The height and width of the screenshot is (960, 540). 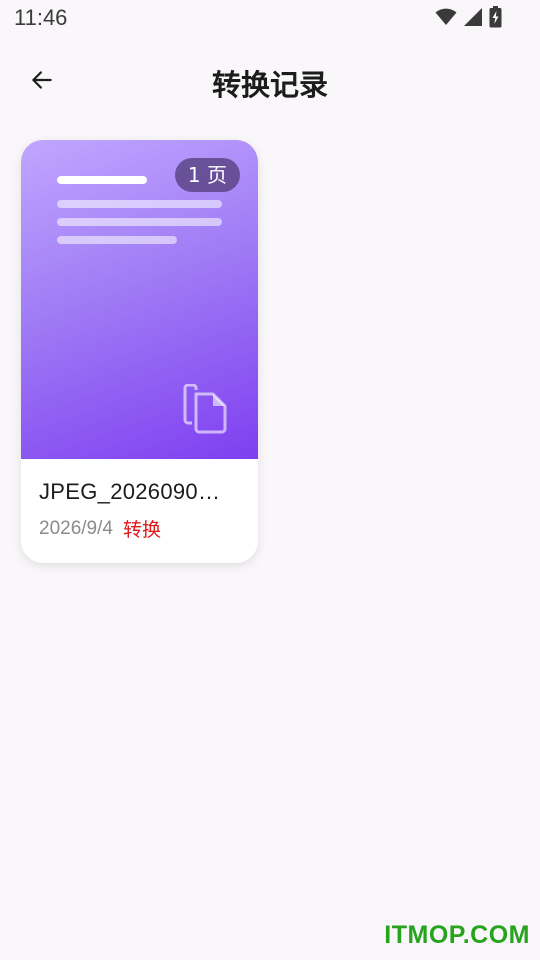 I want to click on record-date: 2026/9/4, so click(x=76, y=528).